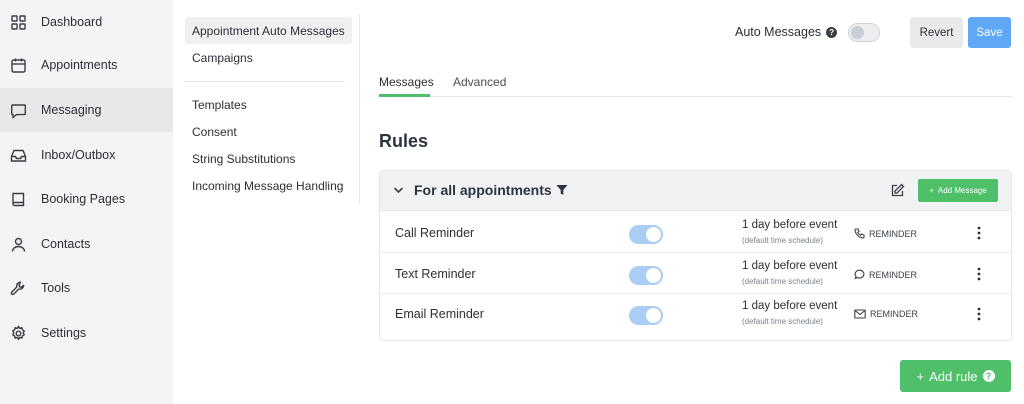  I want to click on sidebar-item-label: Settings, so click(64, 333).